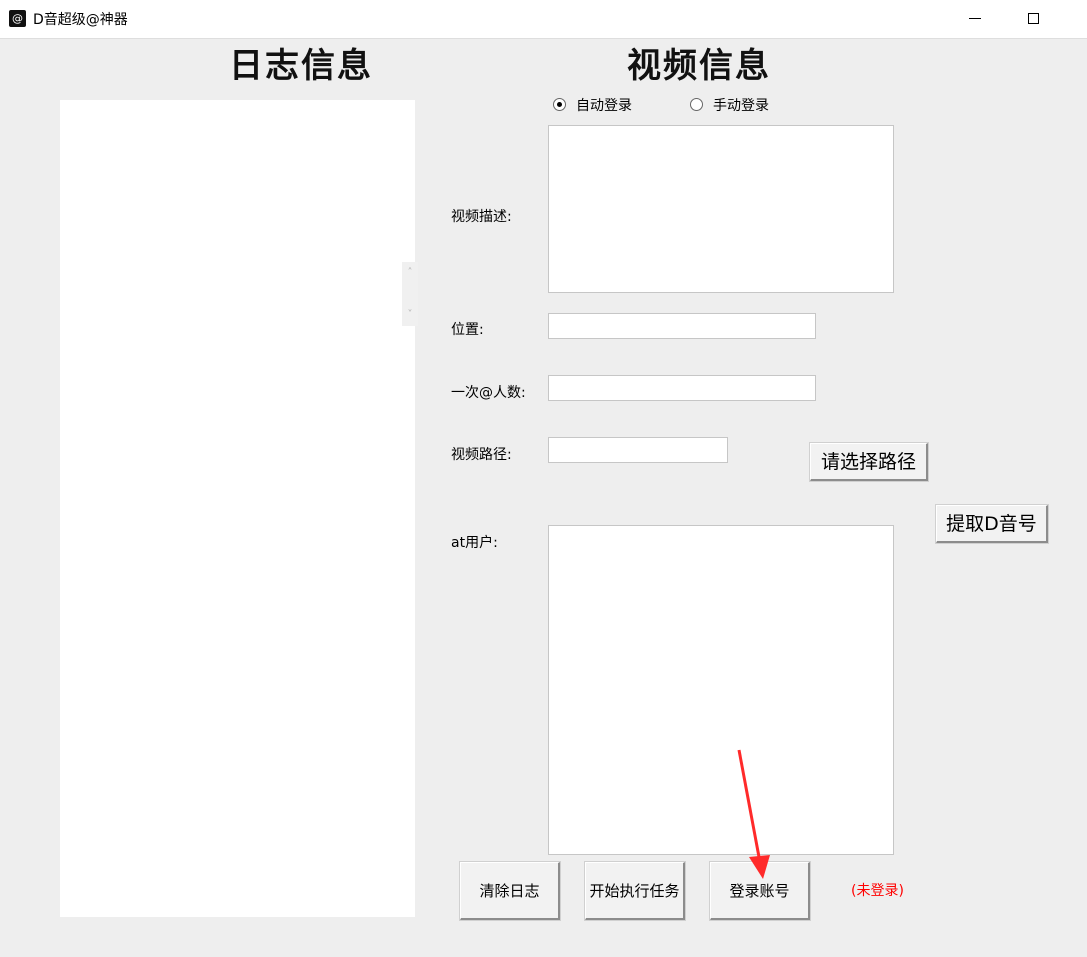 The image size is (1087, 957). What do you see at coordinates (474, 543) in the screenshot?
I see `at-users-label: at用户:` at bounding box center [474, 543].